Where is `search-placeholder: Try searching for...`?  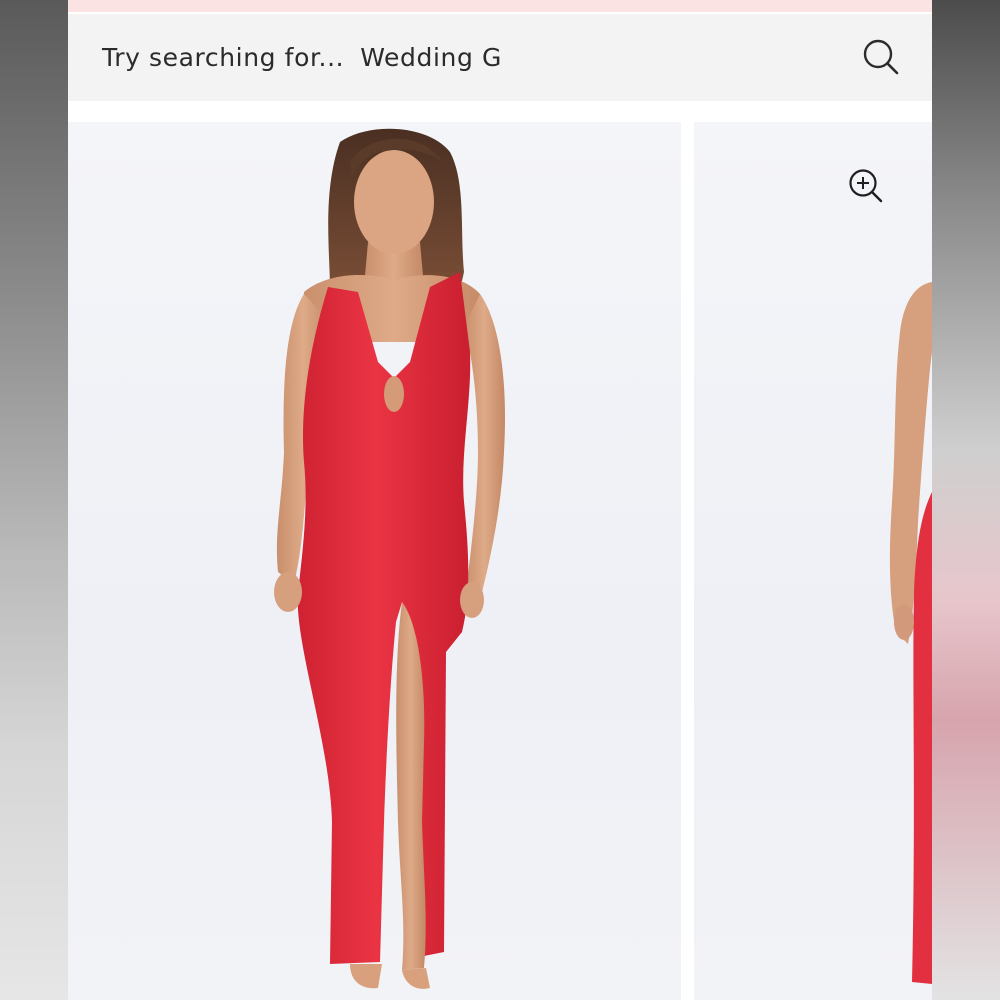 search-placeholder: Try searching for... is located at coordinates (223, 57).